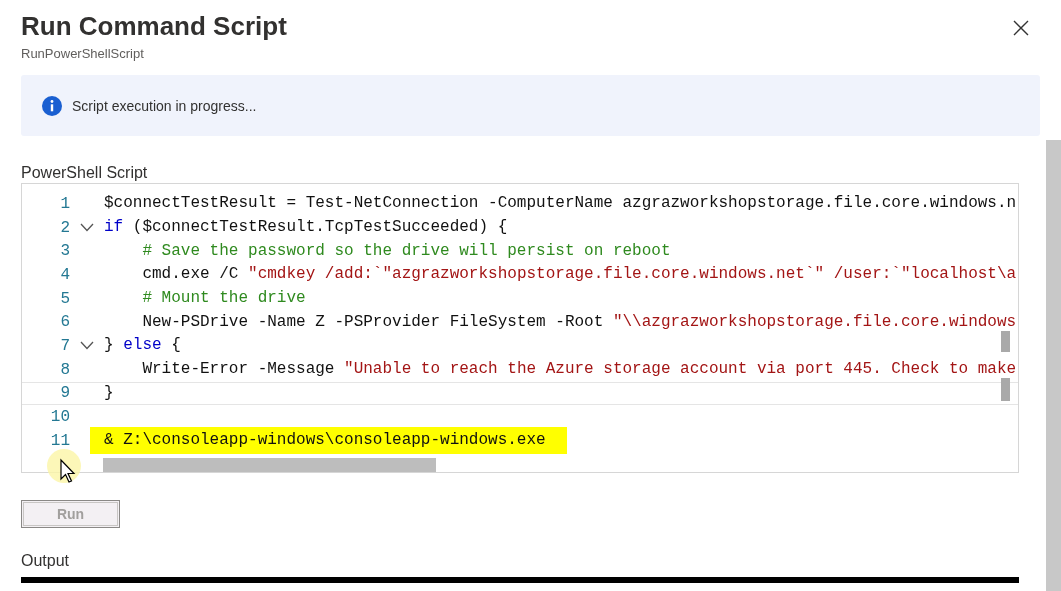 The image size is (1061, 591). What do you see at coordinates (154, 26) in the screenshot?
I see `panel-title: Run Command Script` at bounding box center [154, 26].